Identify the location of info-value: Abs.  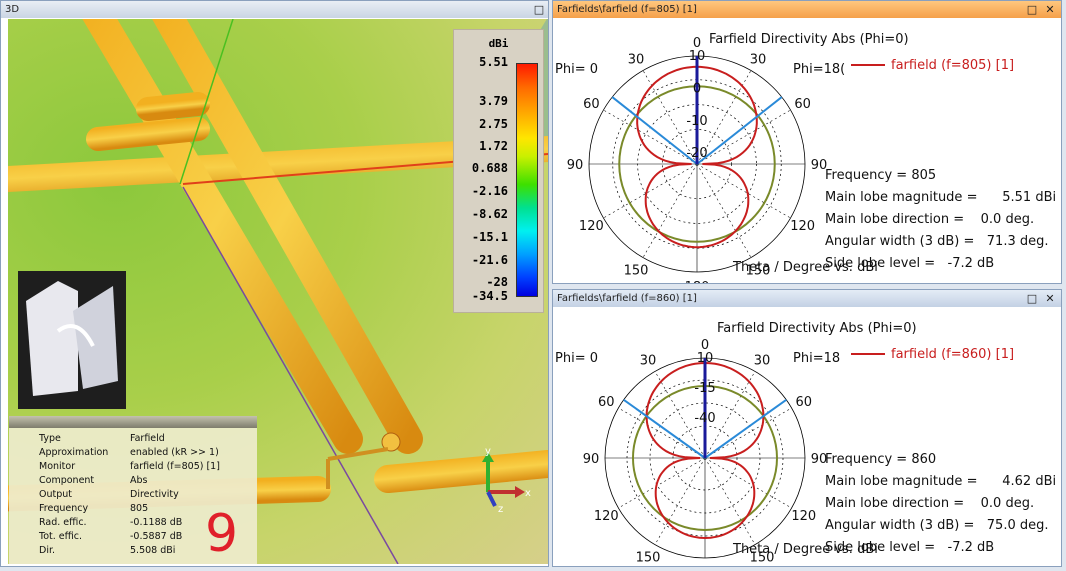
(139, 480).